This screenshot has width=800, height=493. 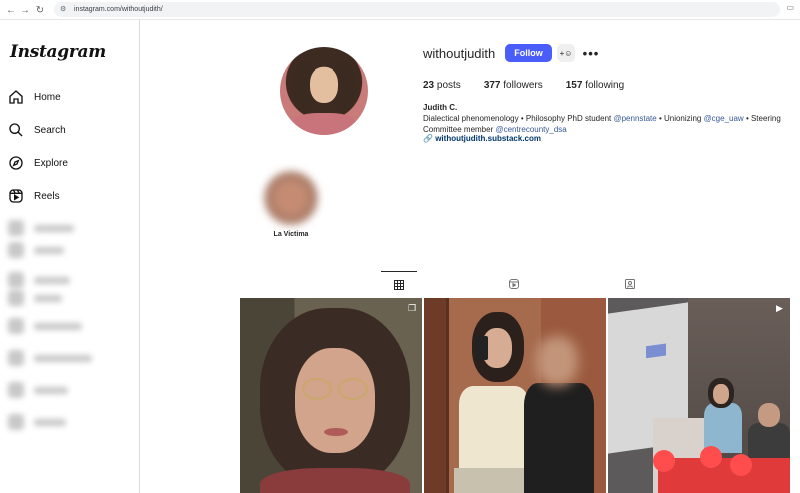 I want to click on tab-reels, so click(x=514, y=284).